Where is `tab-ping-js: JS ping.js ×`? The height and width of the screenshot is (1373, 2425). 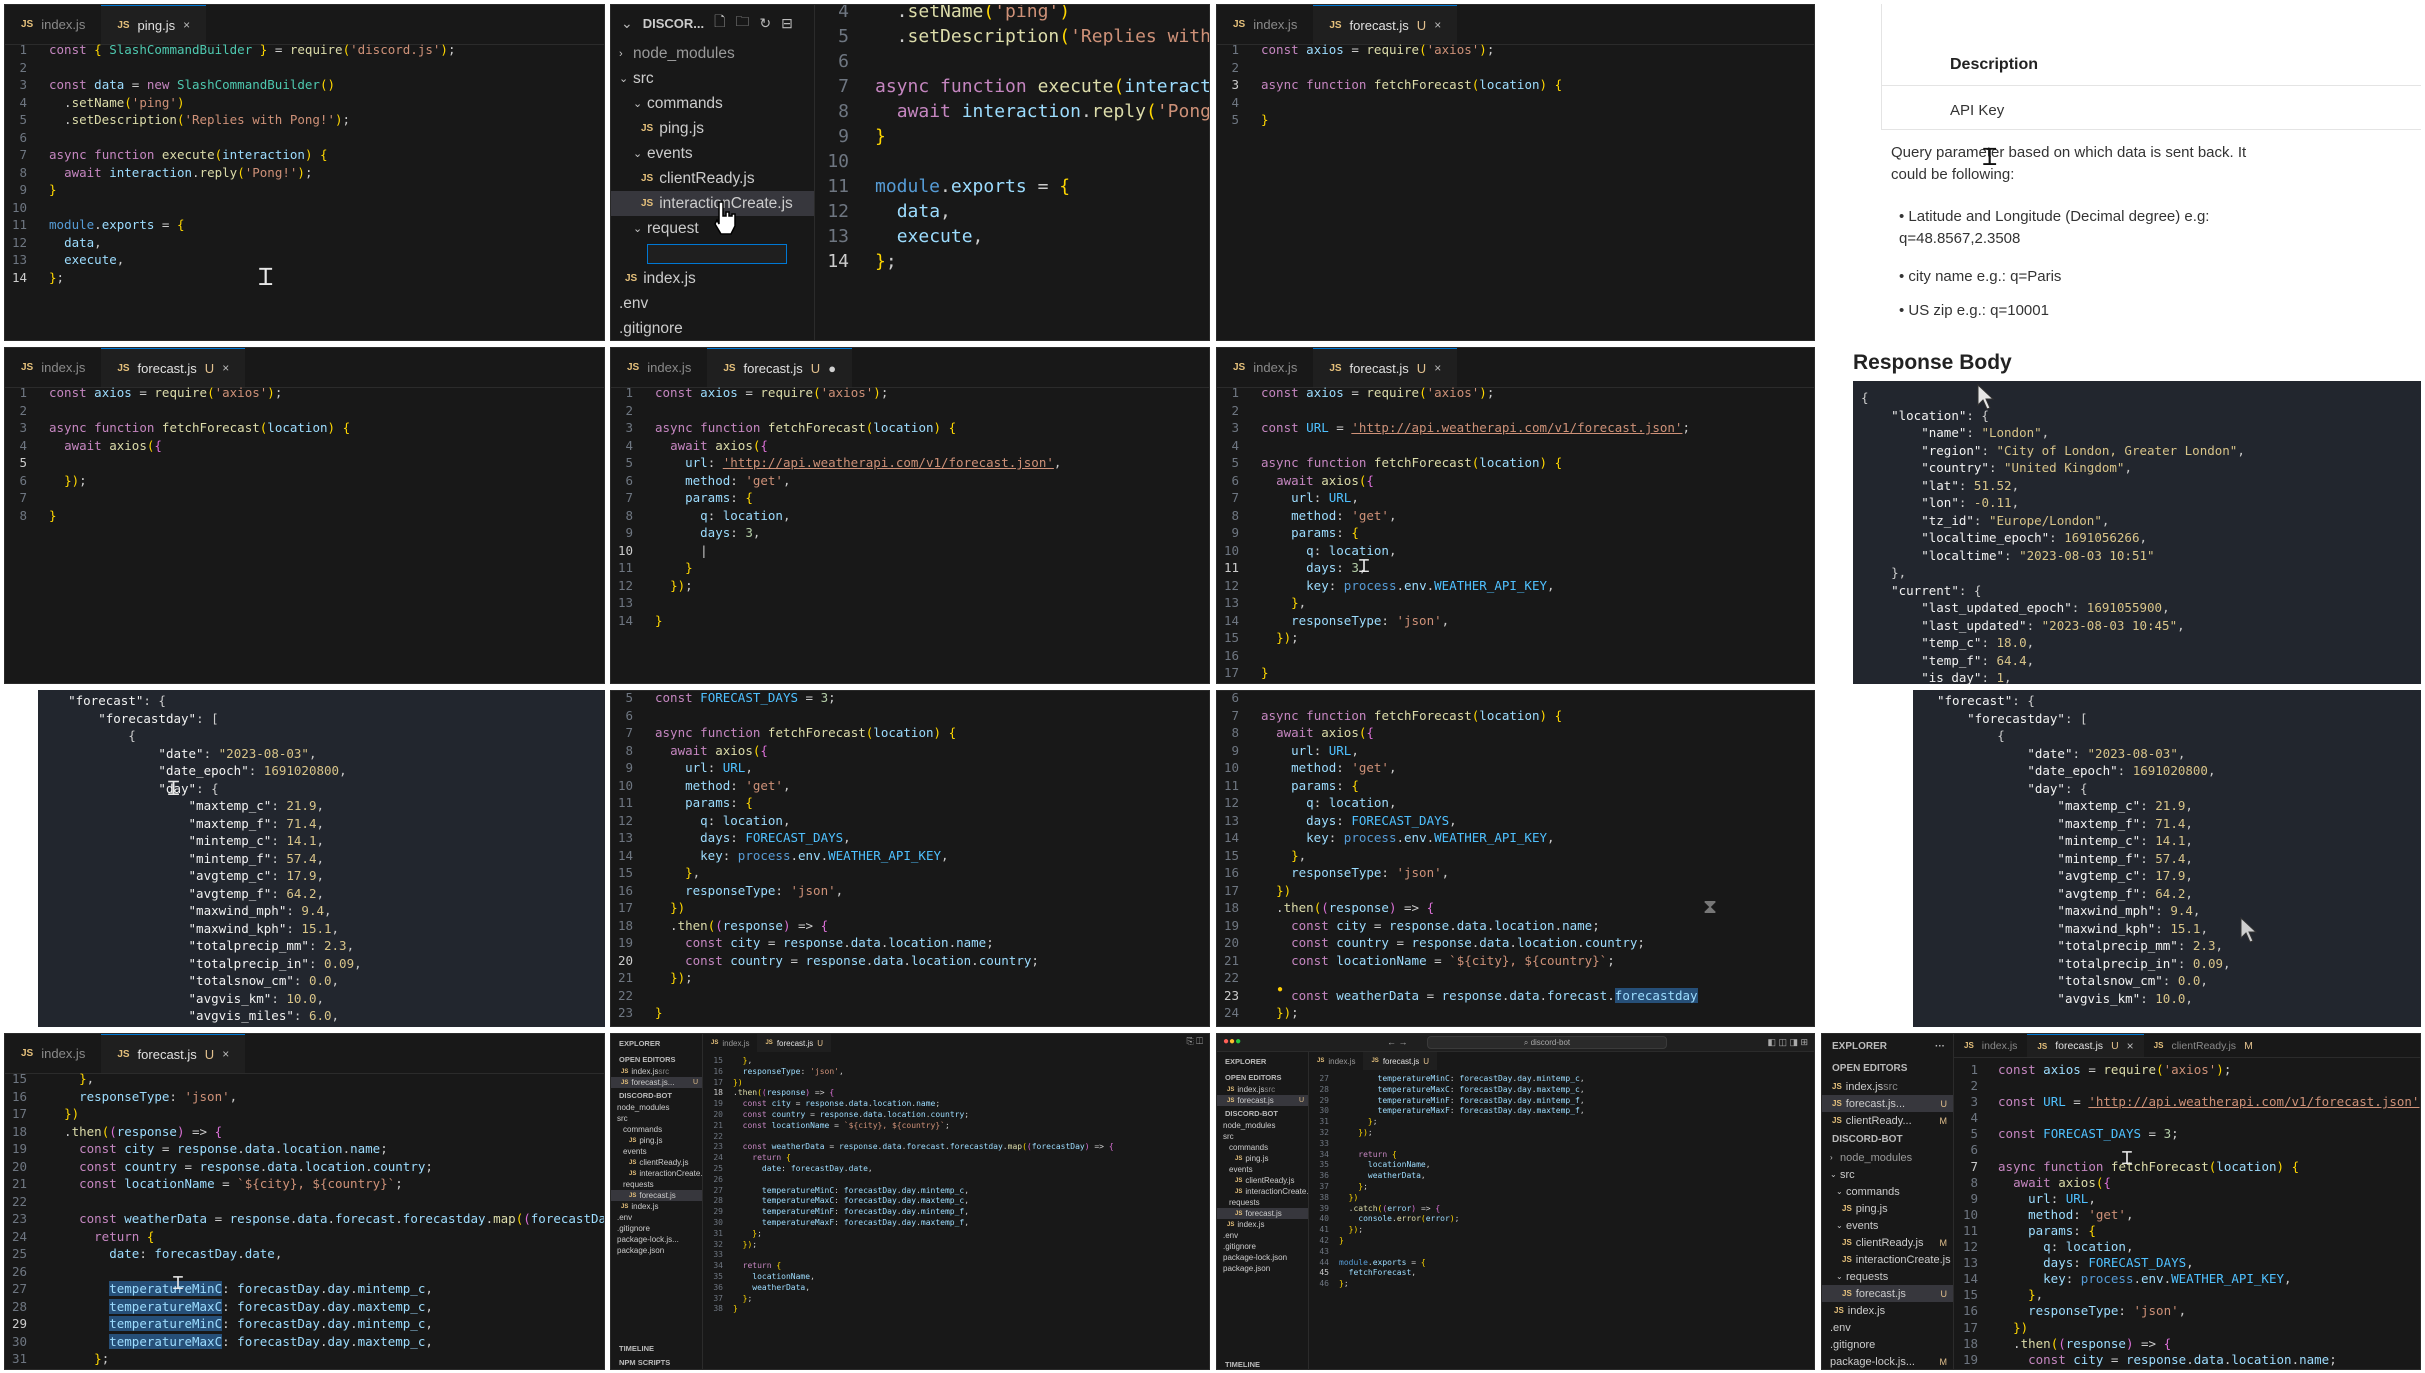
tab-ping-js: JS ping.js × is located at coordinates (154, 24).